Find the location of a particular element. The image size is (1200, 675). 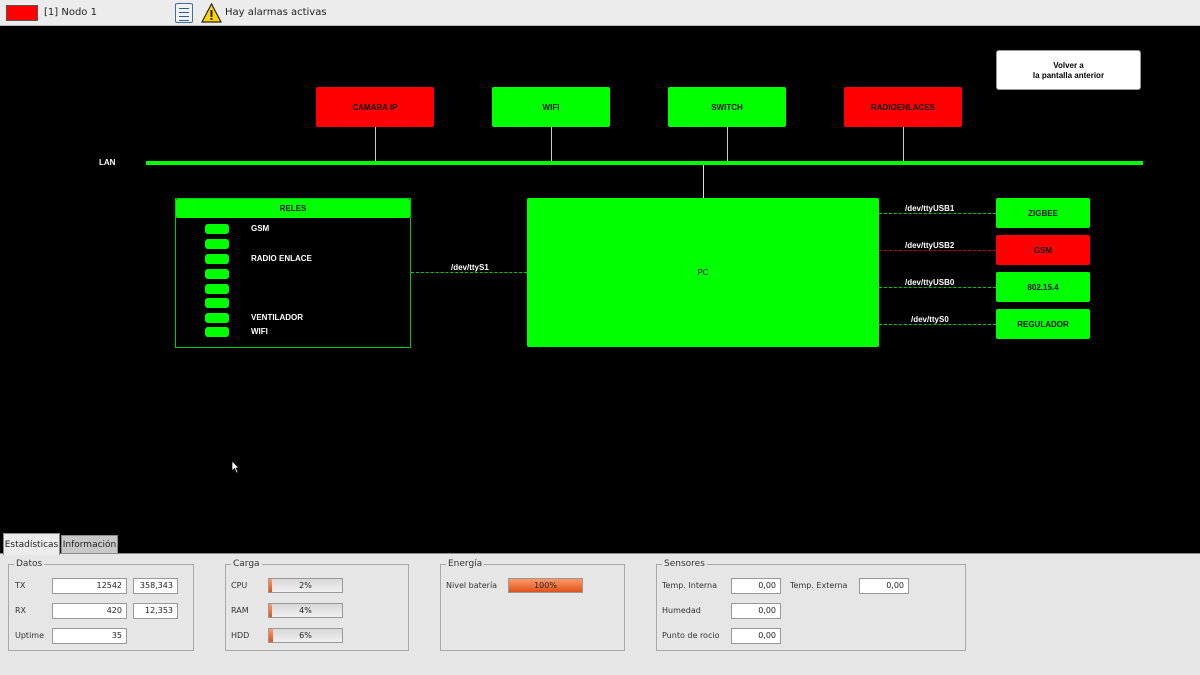

lan-device-wifi: WIFI is located at coordinates (551, 107).